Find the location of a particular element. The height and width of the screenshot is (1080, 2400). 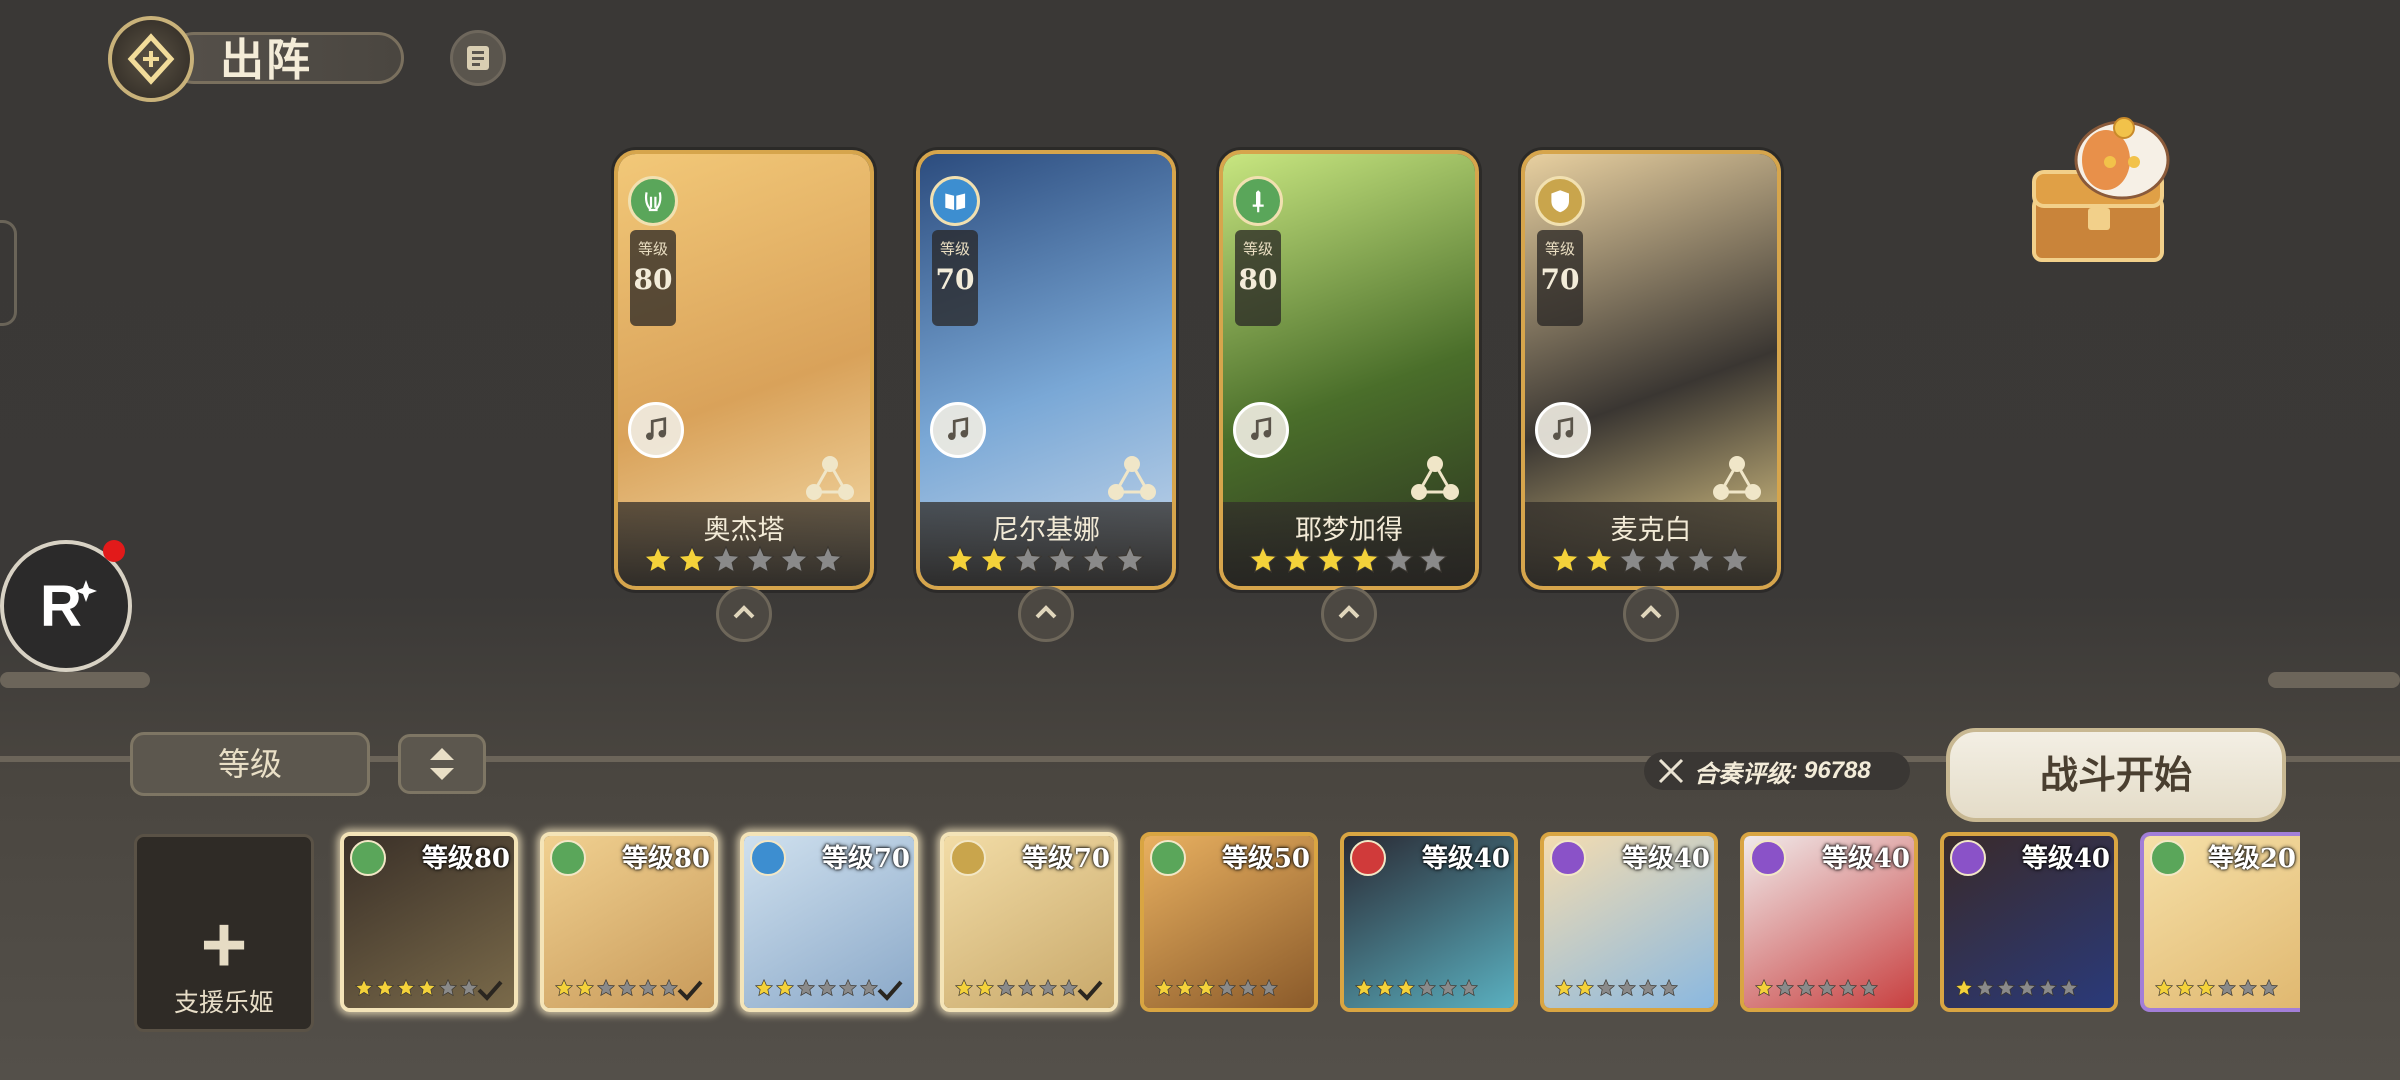

team-card: 等级 80 耶梦加得 is located at coordinates (1349, 370).